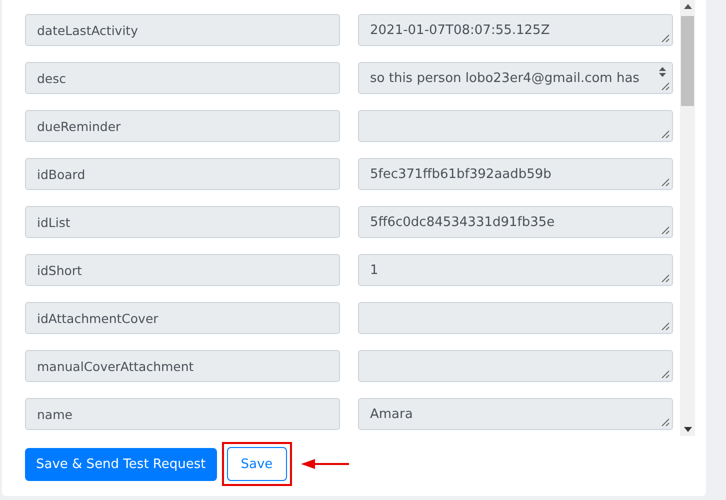 This screenshot has height=500, width=726. I want to click on field-name-input: manualCoverAttachment, so click(182, 366).